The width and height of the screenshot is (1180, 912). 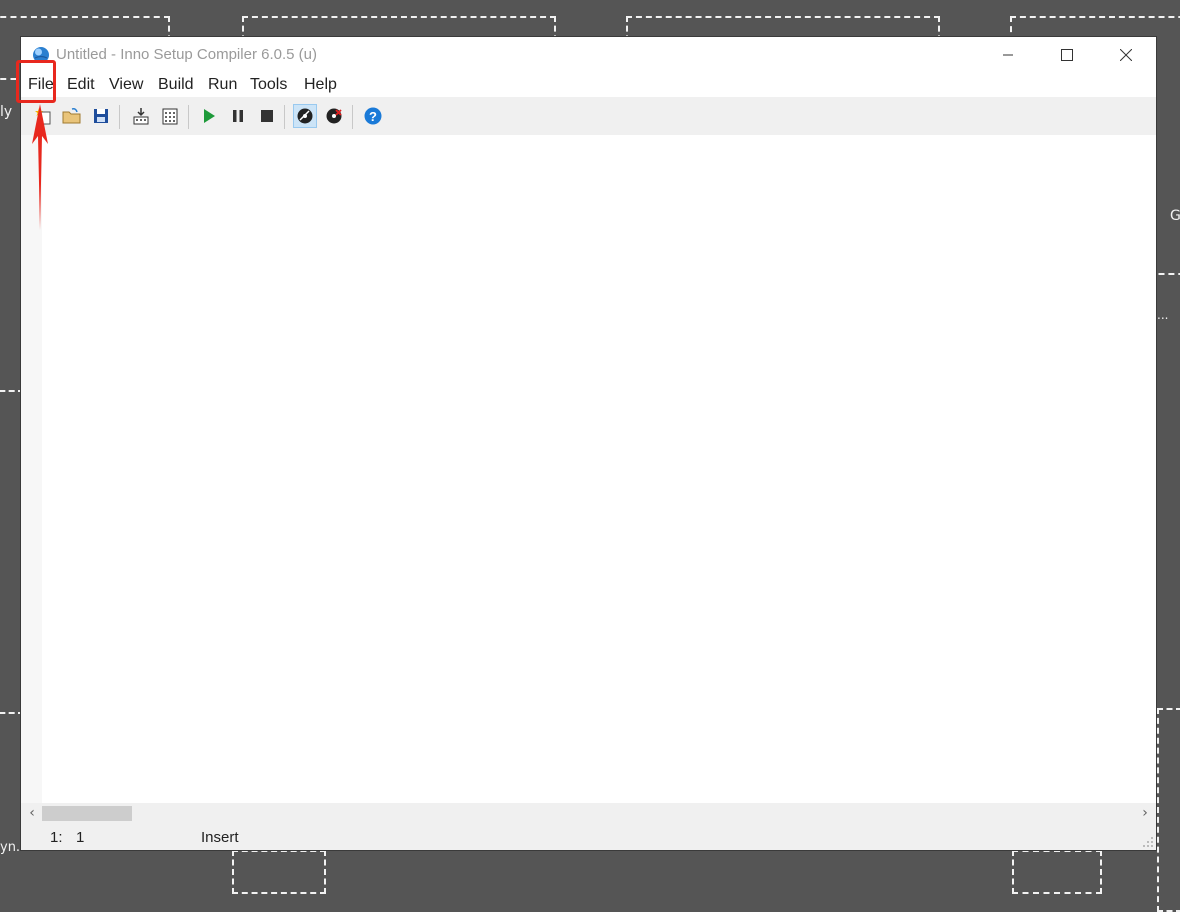 I want to click on resize-grip-icon, so click(x=1148, y=842).